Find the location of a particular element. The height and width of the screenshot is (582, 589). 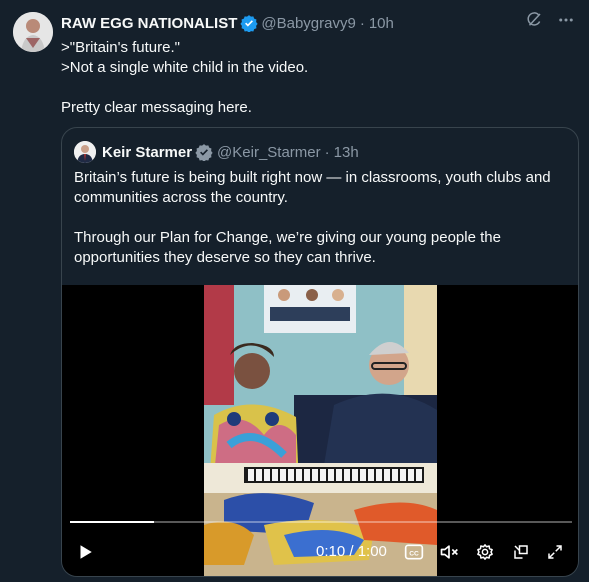

header-actions is located at coordinates (550, 20).